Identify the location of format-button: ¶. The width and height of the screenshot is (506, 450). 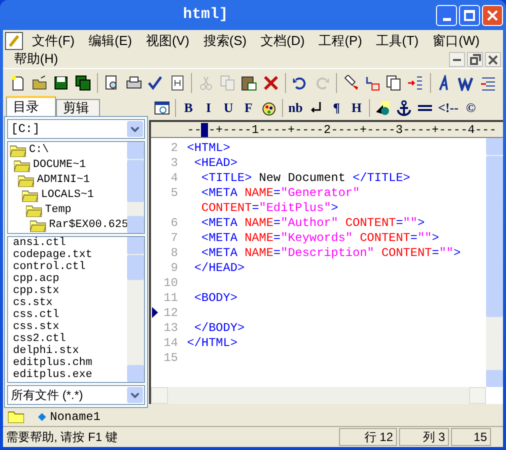
(336, 108).